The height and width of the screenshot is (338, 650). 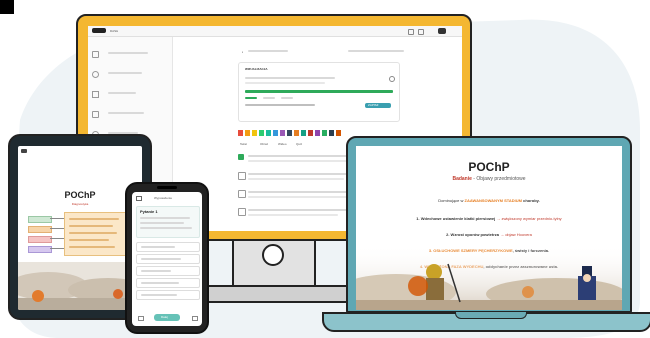 I want to click on question-card: Pytanie 1, so click(x=168, y=222).